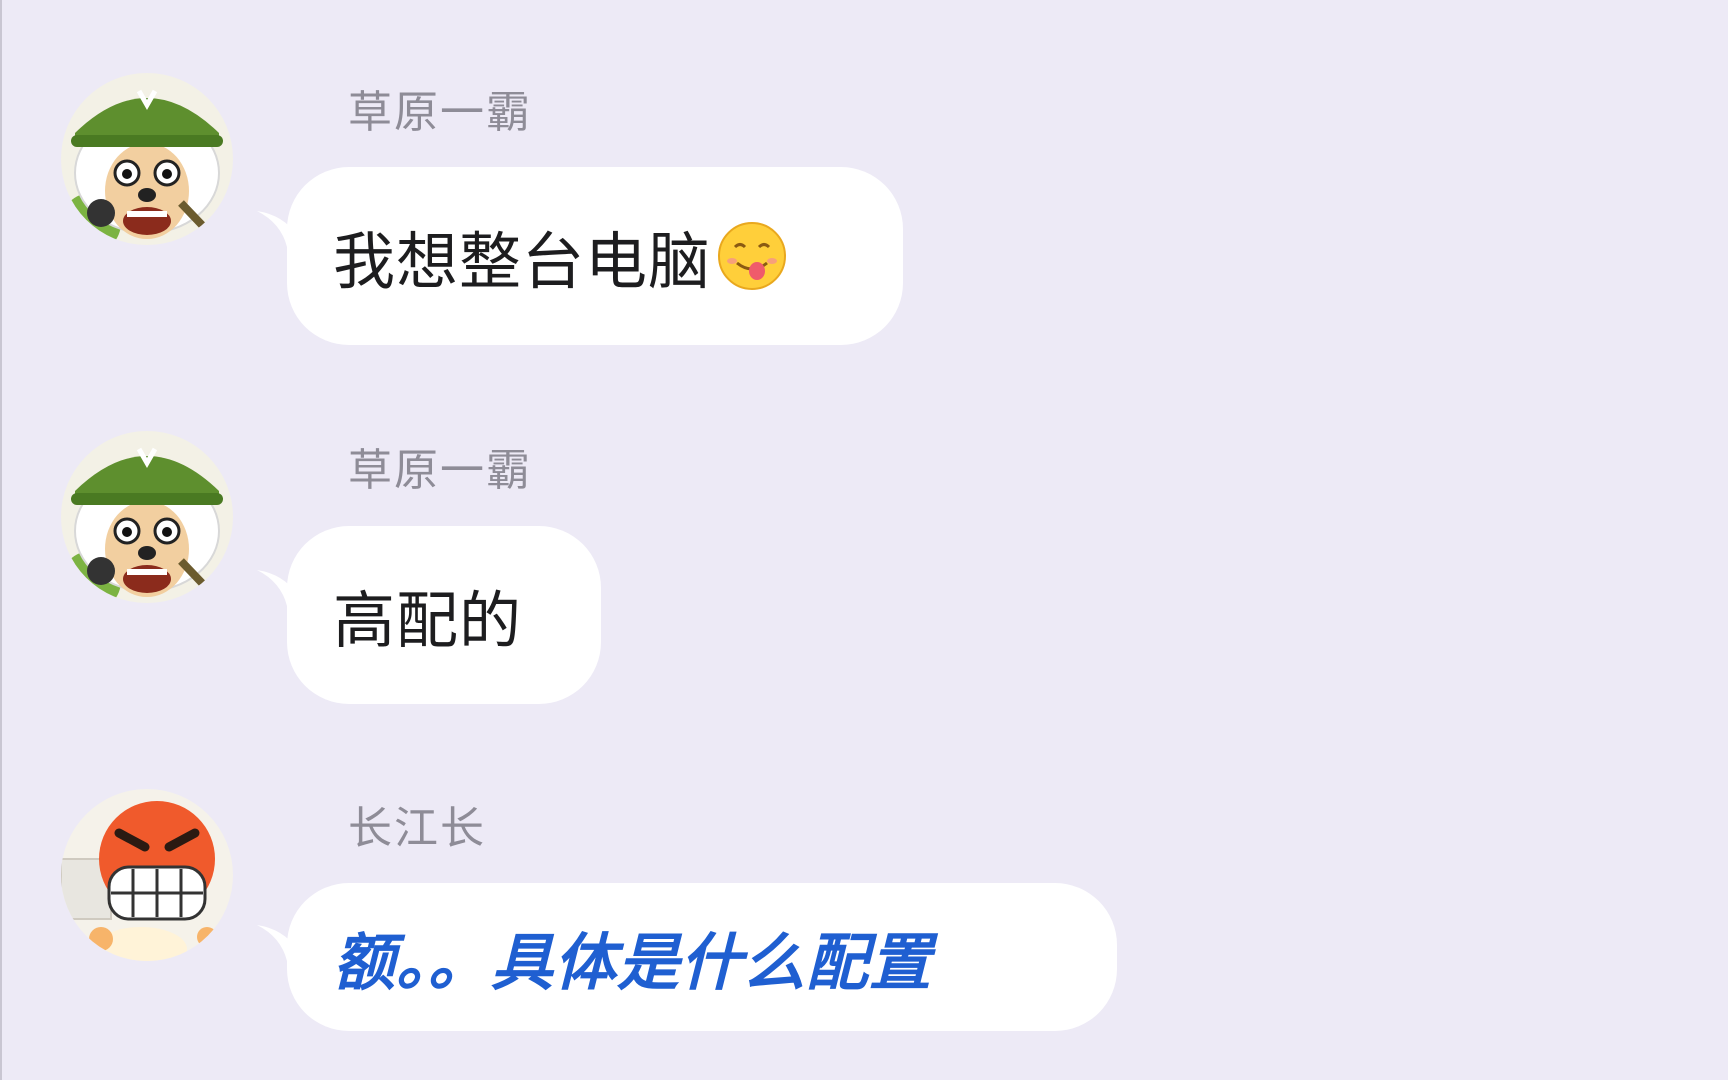 This screenshot has height=1080, width=1728. Describe the element at coordinates (1, 540) in the screenshot. I see `window-edge` at that location.